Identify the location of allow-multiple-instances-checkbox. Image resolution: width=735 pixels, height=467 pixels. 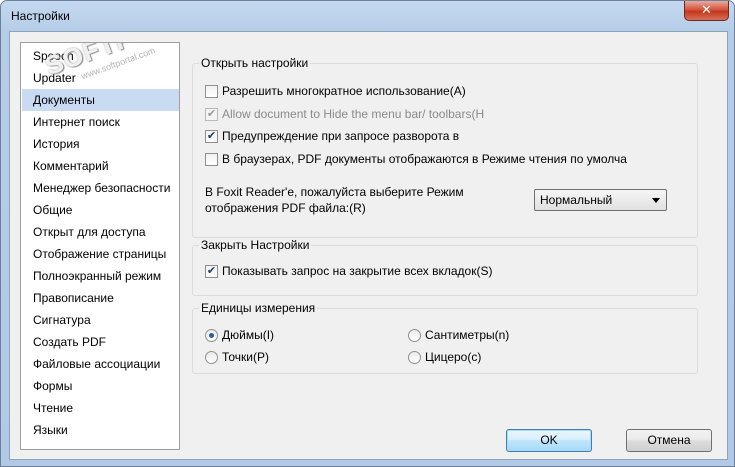
(211, 91).